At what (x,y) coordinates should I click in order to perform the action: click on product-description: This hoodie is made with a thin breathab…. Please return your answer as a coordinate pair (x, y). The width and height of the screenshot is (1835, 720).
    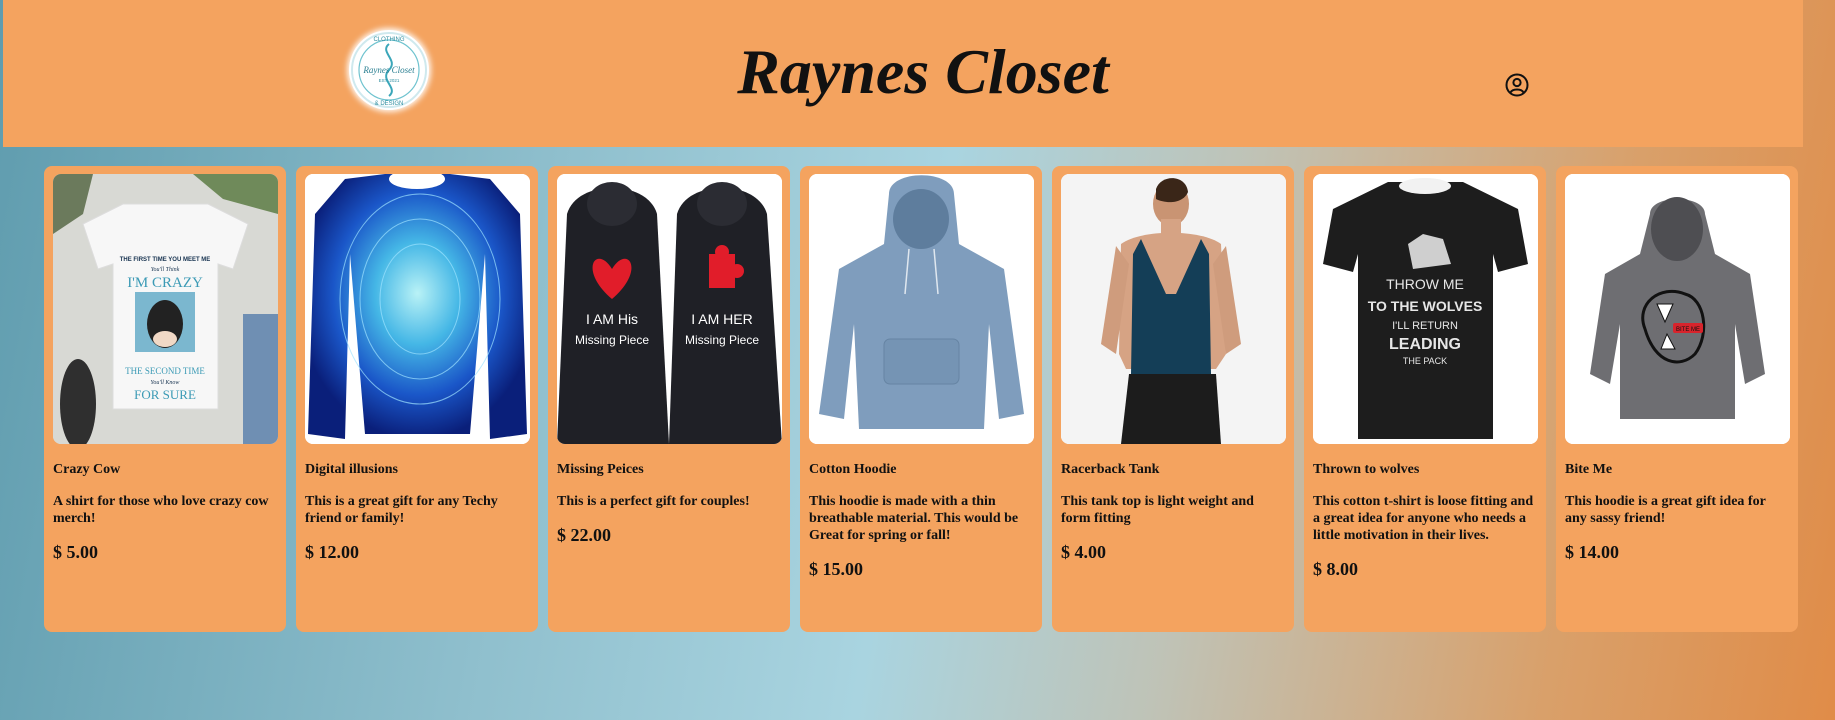
    Looking at the image, I should click on (914, 518).